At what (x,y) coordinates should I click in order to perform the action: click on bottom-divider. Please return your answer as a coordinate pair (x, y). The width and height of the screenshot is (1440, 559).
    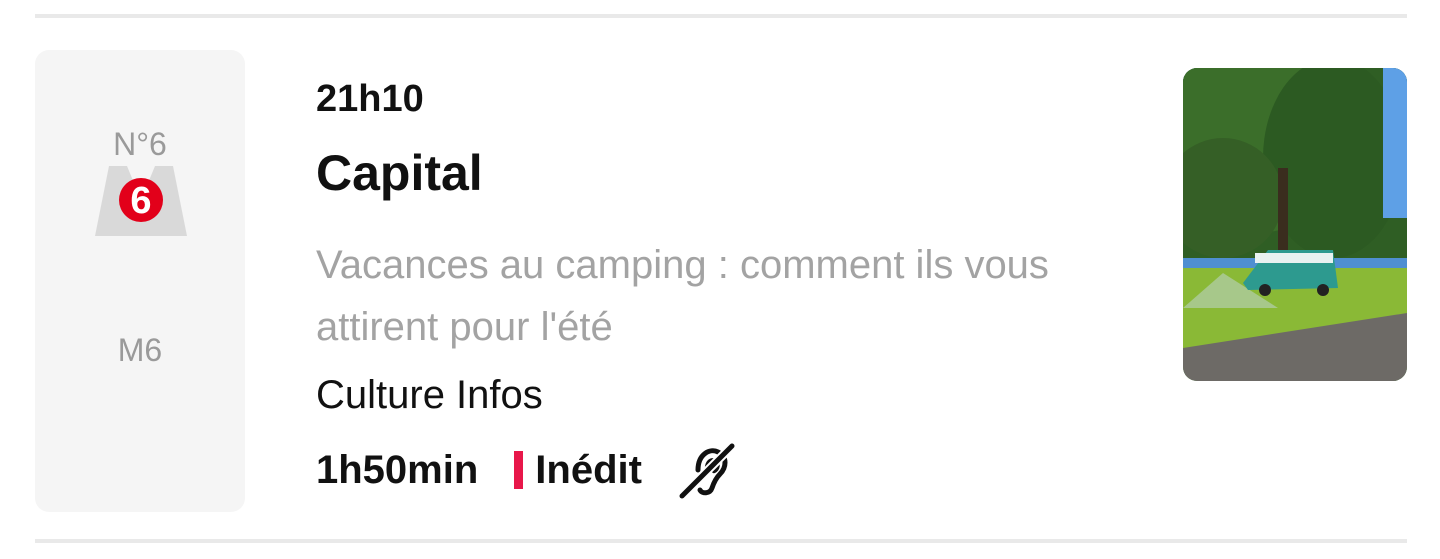
    Looking at the image, I should click on (721, 541).